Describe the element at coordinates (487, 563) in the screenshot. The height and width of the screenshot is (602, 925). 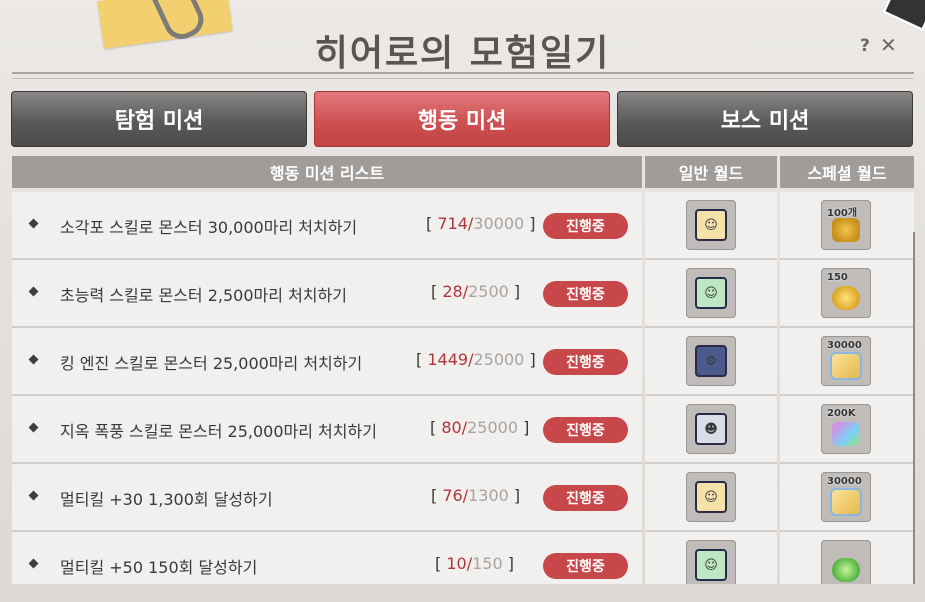
I see `progress-total: 150` at that location.